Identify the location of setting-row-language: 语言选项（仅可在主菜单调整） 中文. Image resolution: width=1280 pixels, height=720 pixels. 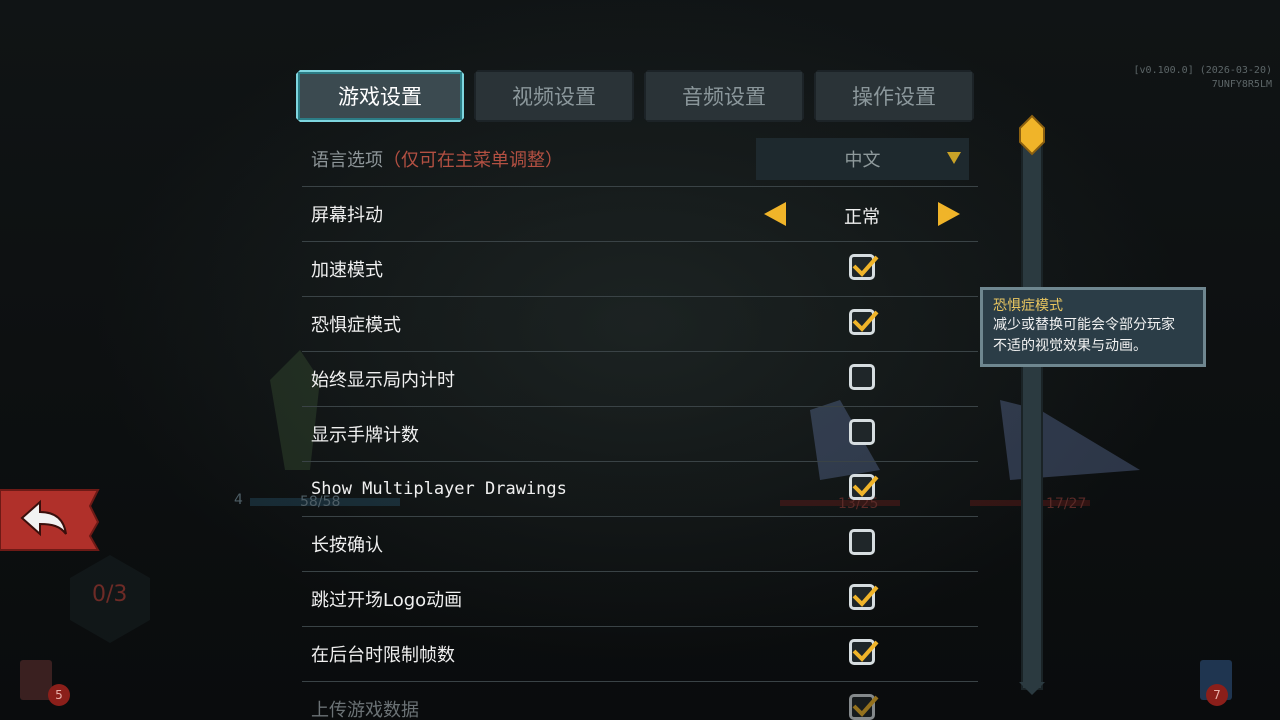
(640, 159).